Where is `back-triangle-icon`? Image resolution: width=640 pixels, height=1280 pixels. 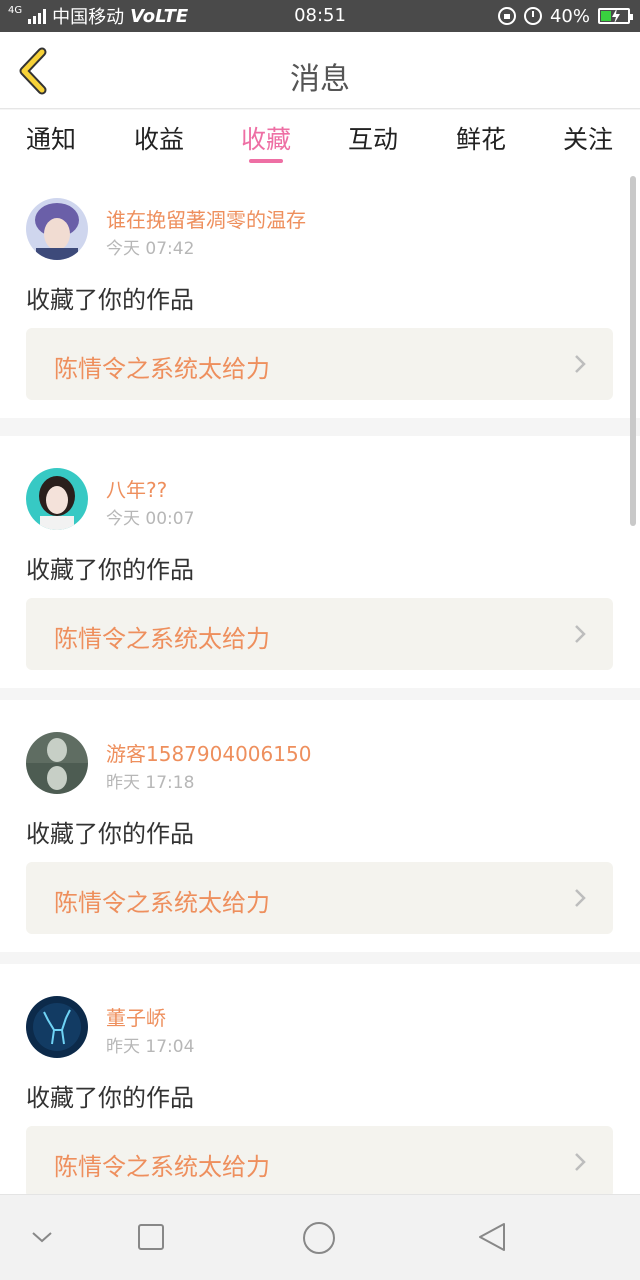
back-triangle-icon is located at coordinates (492, 1237).